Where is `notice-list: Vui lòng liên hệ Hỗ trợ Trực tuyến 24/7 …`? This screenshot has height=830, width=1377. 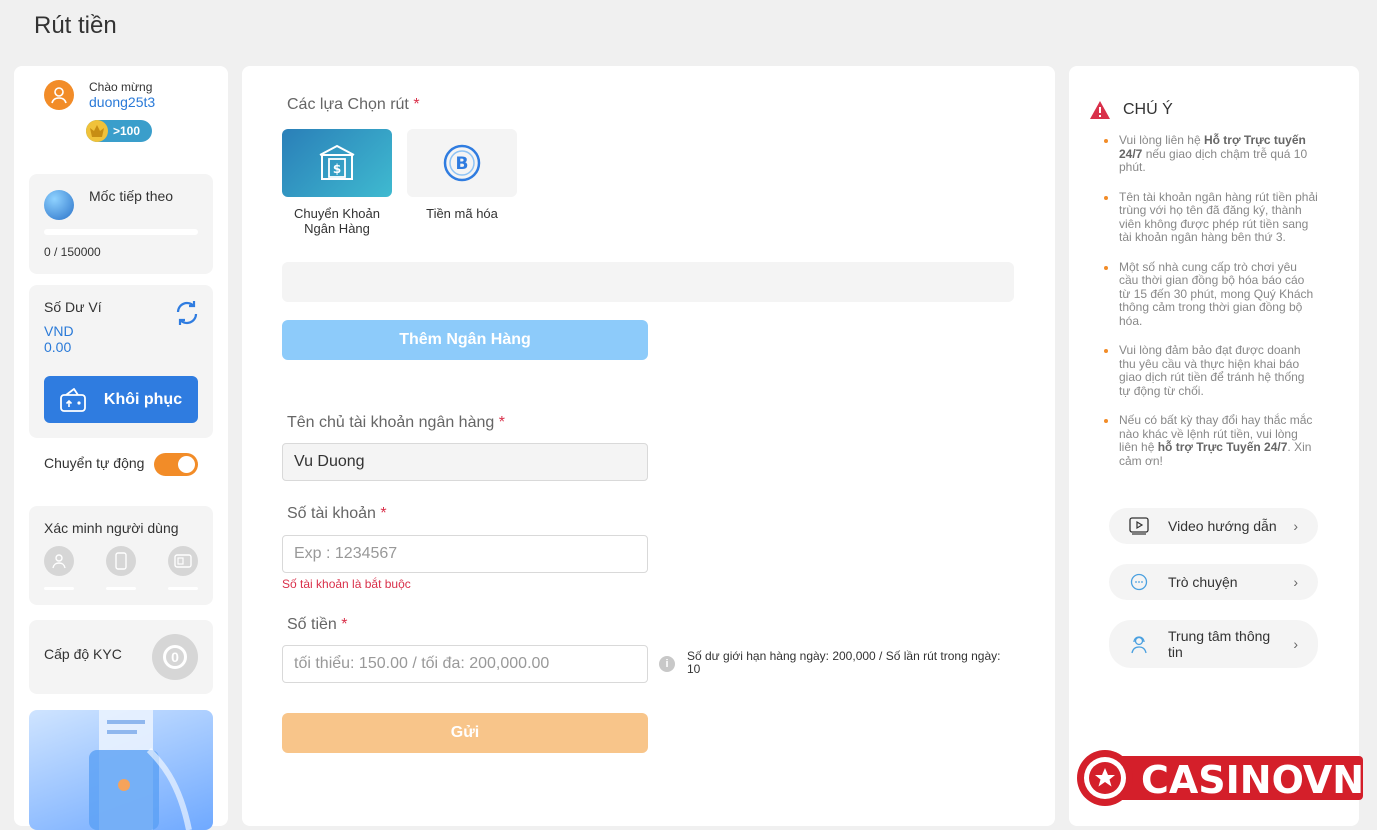
notice-list: Vui lòng liên hệ Hỗ trợ Trực tuyến 24/7 … is located at coordinates (1211, 308).